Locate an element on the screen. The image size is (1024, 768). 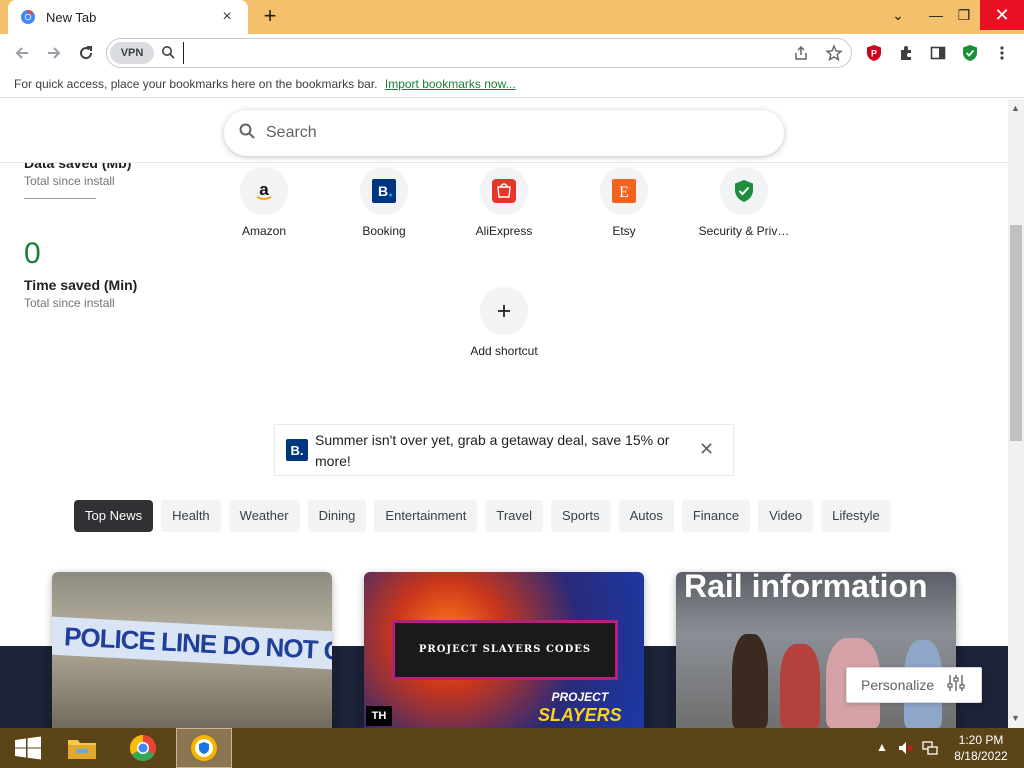
file-explorer-icon is located at coordinates (82, 748).